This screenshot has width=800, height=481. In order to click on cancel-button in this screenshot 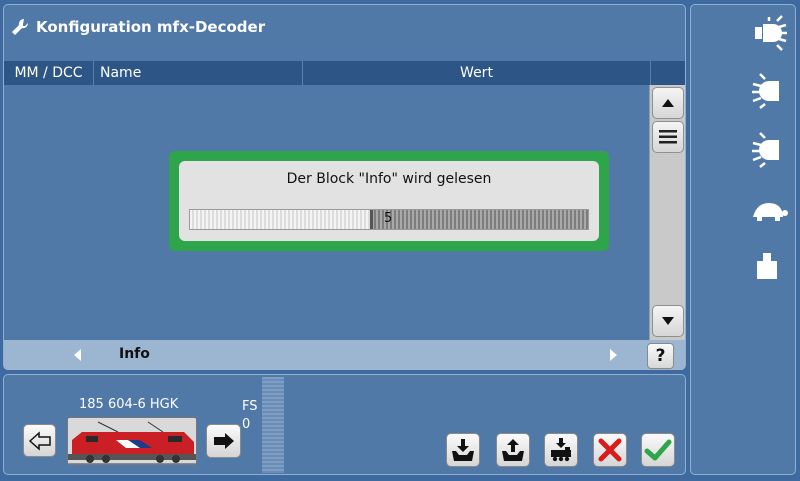, I will do `click(610, 450)`.